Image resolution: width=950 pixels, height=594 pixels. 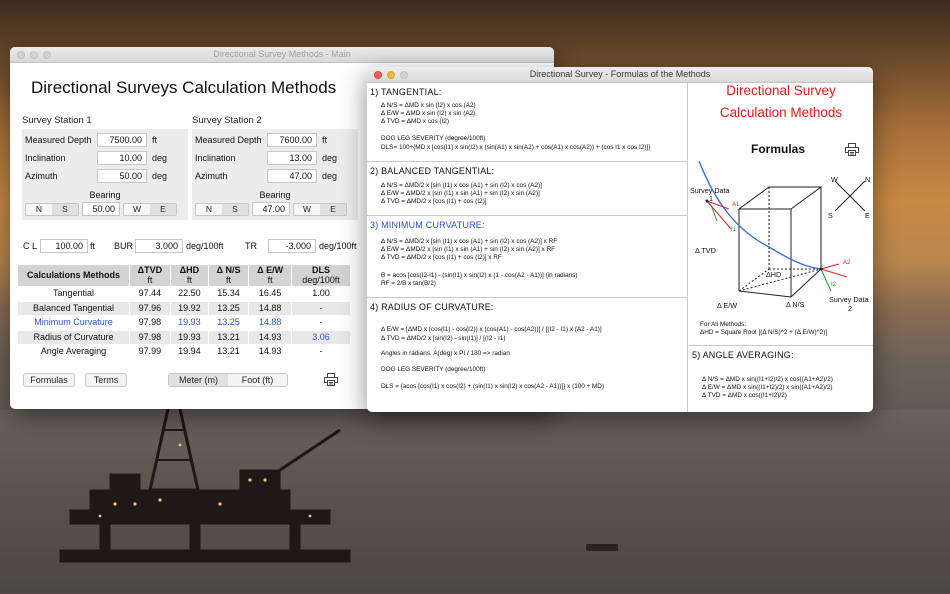 What do you see at coordinates (795, 304) in the screenshot?
I see `label-delta-ns: Δ N/S` at bounding box center [795, 304].